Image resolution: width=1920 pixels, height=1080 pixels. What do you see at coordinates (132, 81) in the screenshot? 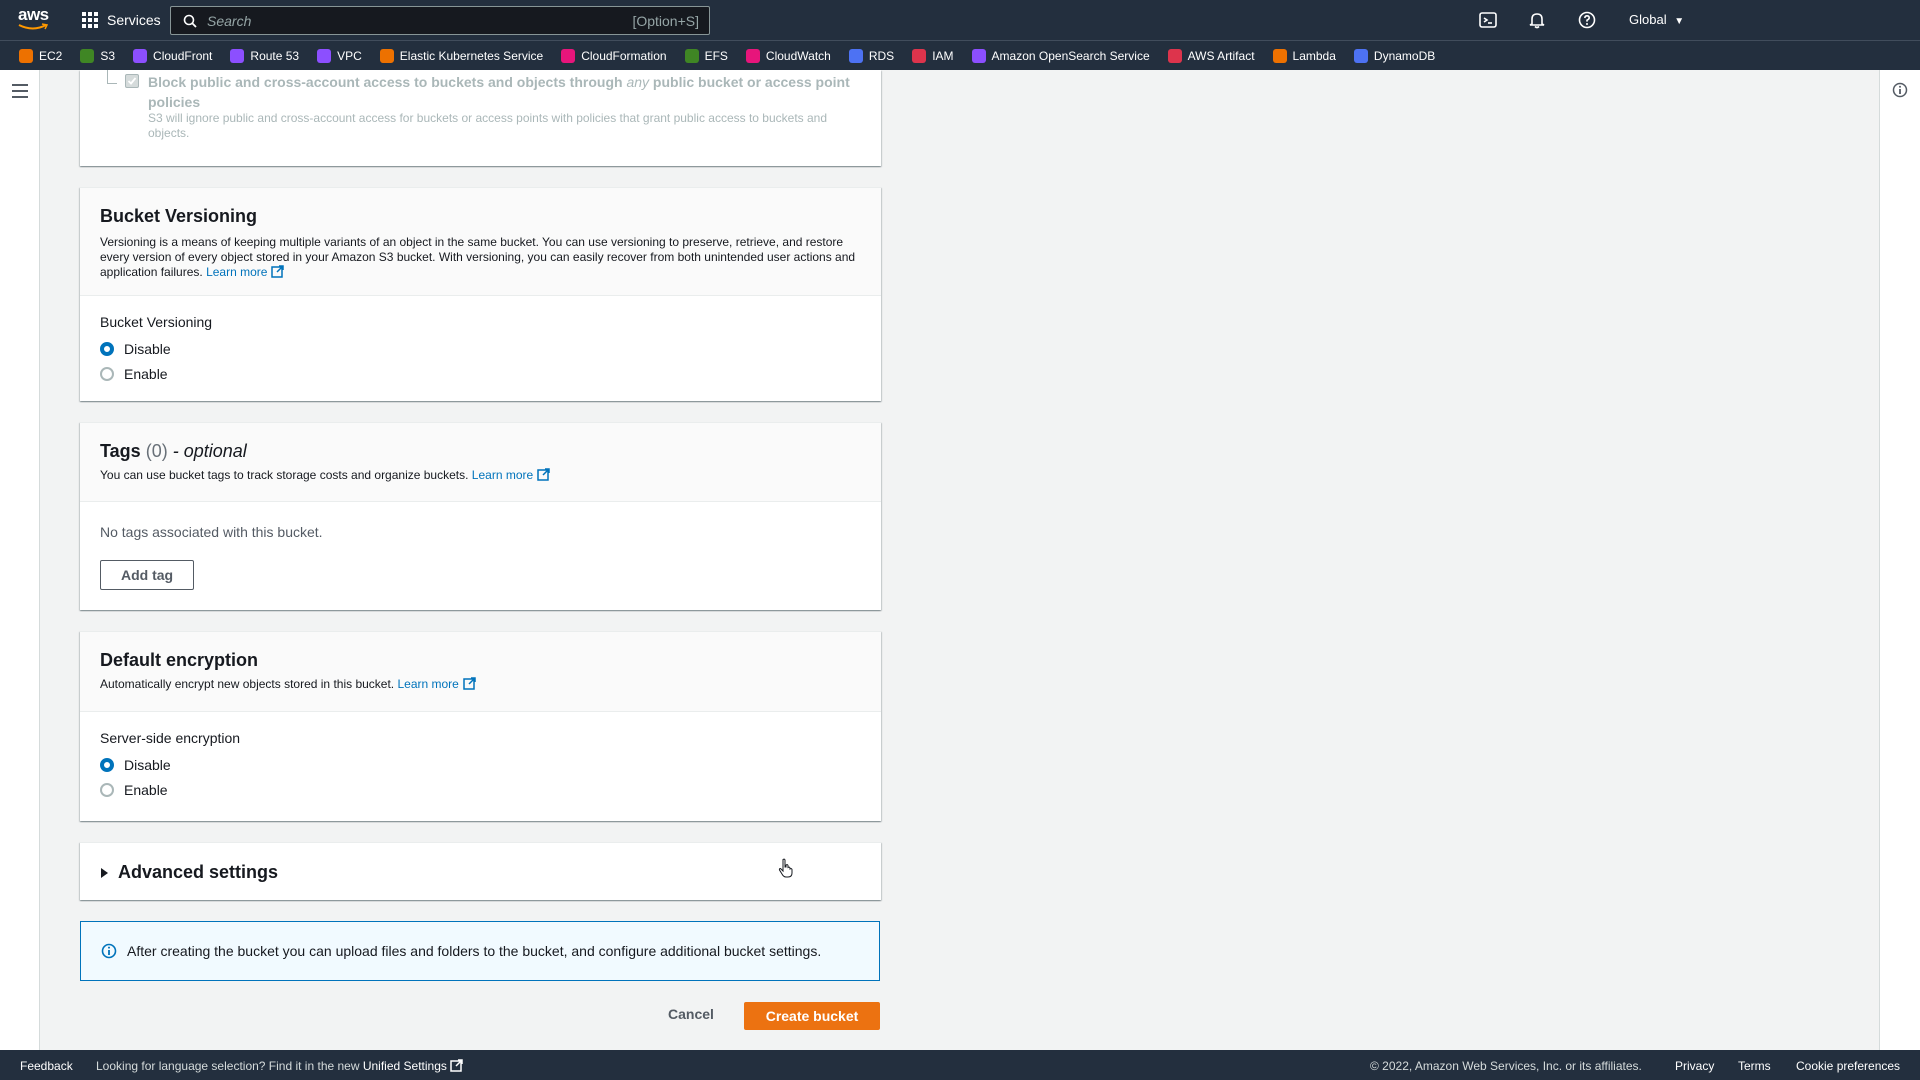
I see `block-access-checkbox` at bounding box center [132, 81].